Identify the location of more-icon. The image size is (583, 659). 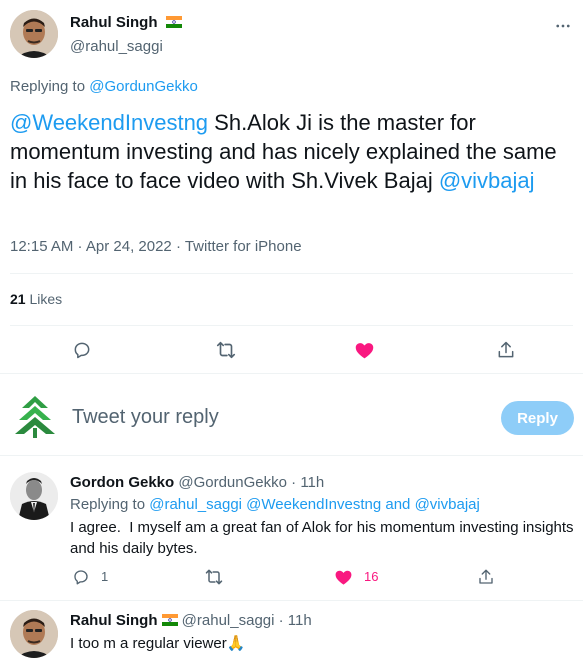
(563, 26).